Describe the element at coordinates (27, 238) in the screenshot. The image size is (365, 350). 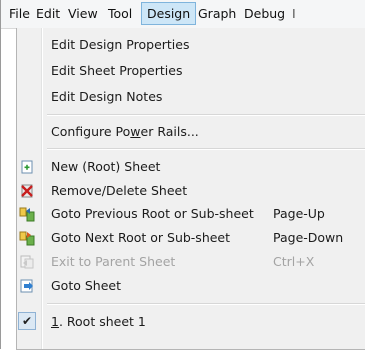
I see `goto-next-sheet-icon` at that location.